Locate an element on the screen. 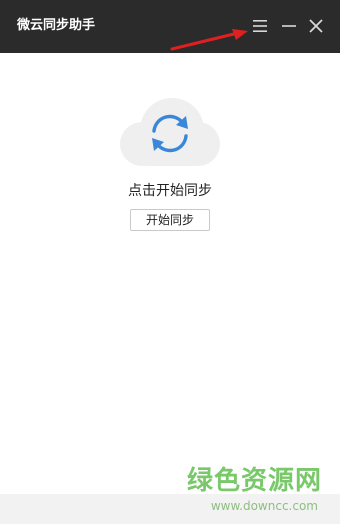 The width and height of the screenshot is (340, 524). close-icon is located at coordinates (316, 26).